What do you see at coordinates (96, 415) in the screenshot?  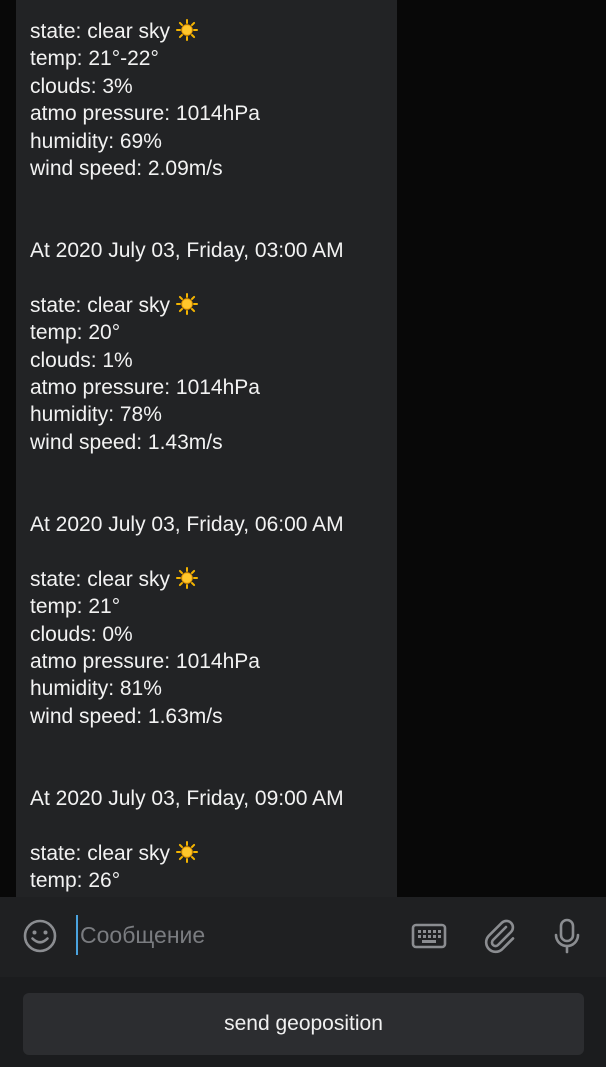 I see `forecast-humidity-line: humidity: 78%` at bounding box center [96, 415].